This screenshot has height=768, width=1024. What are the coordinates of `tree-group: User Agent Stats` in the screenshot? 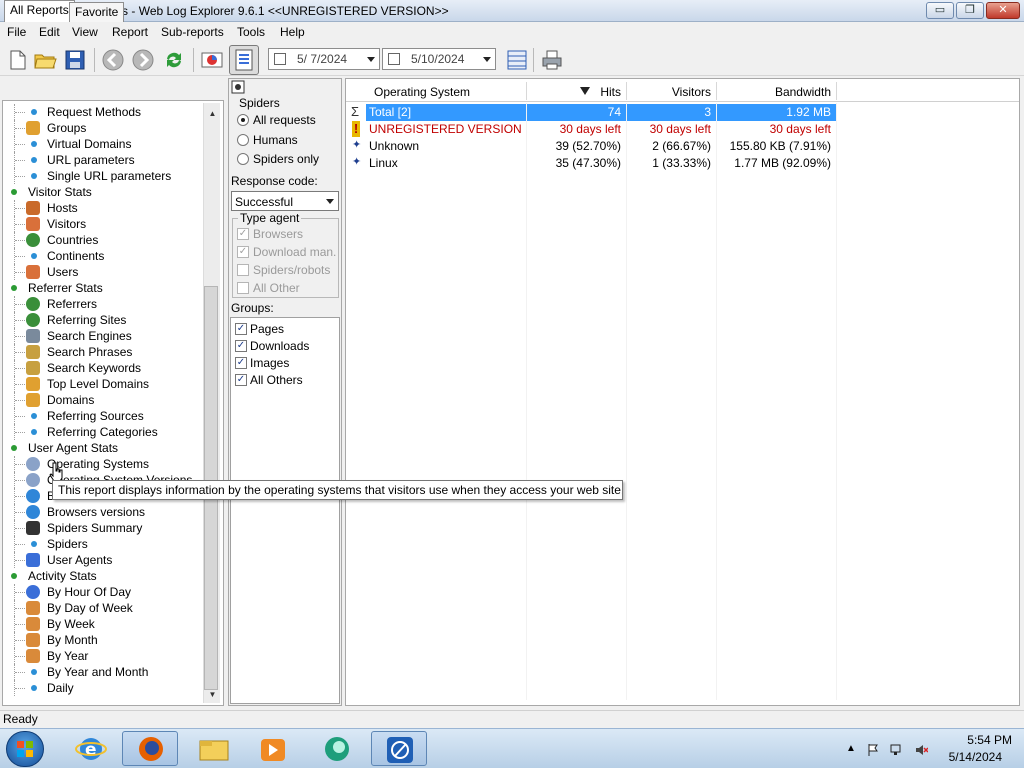 It's located at (103, 448).